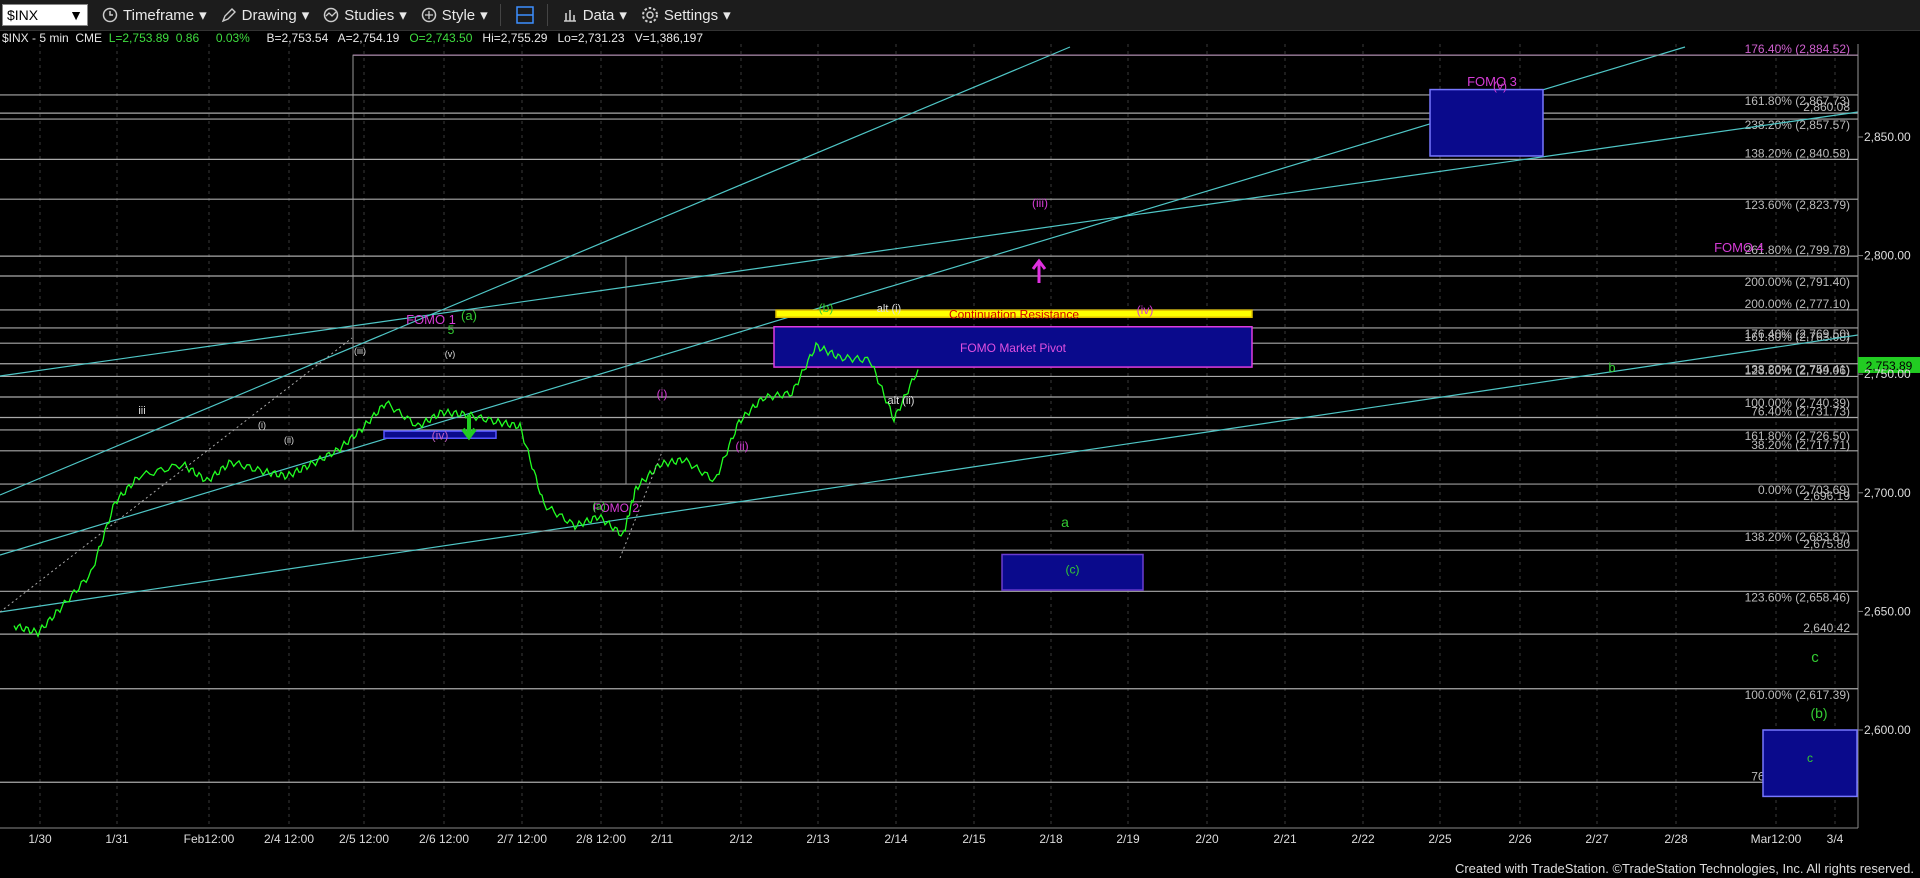 This screenshot has width=1920, height=878. Describe the element at coordinates (1014, 315) in the screenshot. I see `zone-label: Continuation Resistance` at that location.